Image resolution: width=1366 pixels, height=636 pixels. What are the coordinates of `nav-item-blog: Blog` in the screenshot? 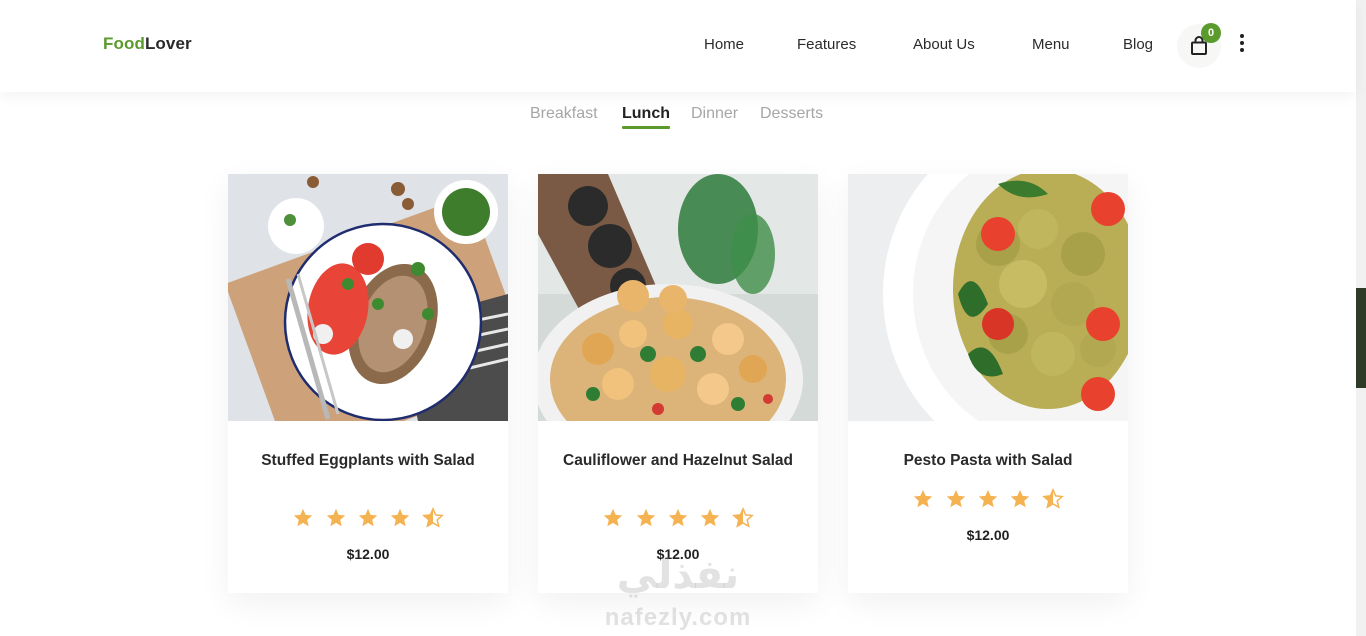 It's located at (1138, 44).